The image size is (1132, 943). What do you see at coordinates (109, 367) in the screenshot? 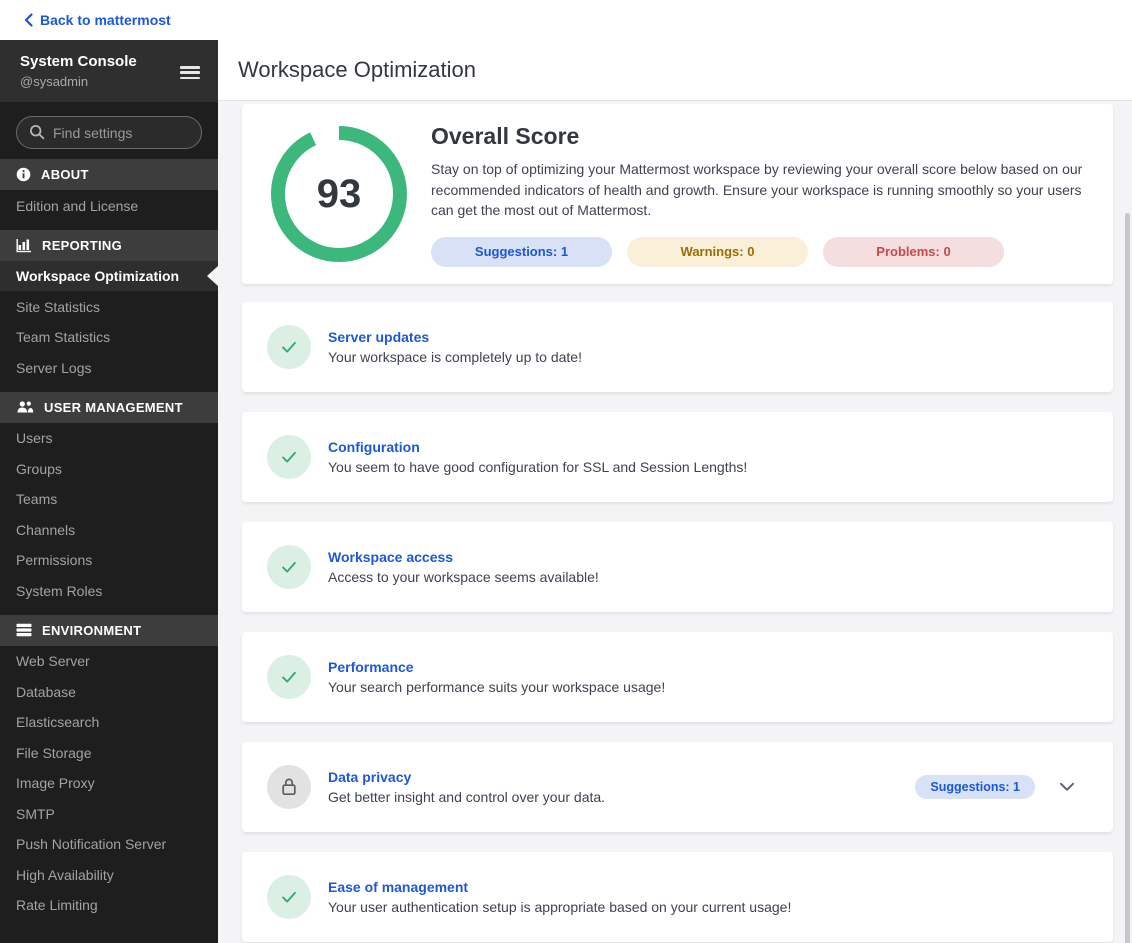
I see `sidebar-item-server-logs: Server Logs` at bounding box center [109, 367].